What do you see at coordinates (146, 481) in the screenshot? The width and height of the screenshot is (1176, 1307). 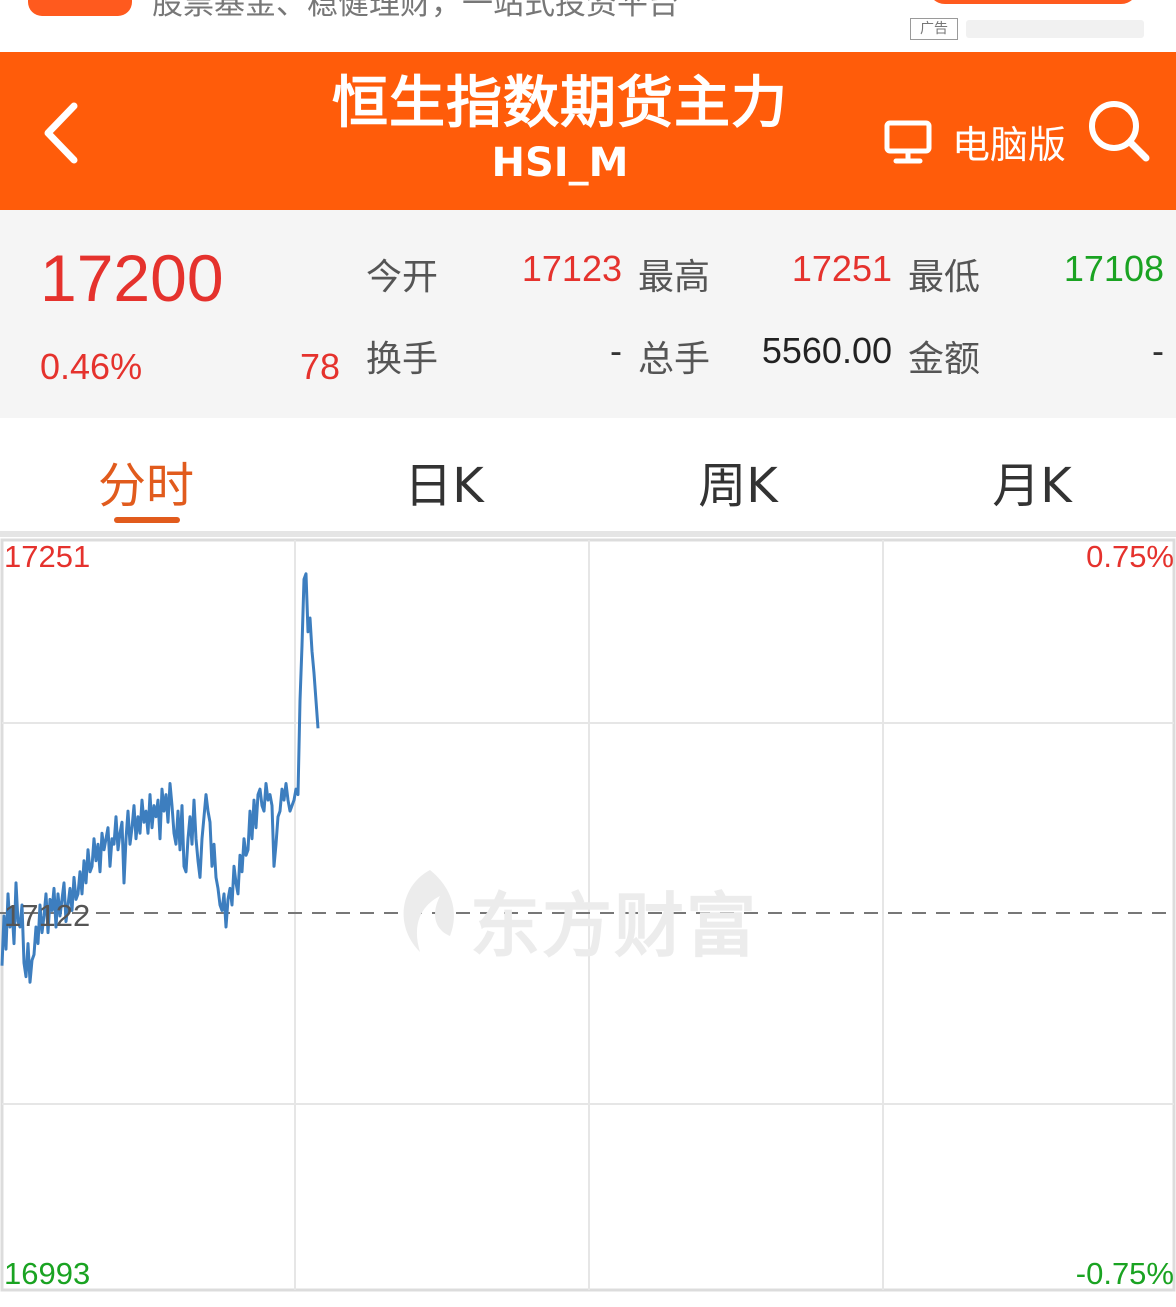 I see `tab-intraday: 分时` at bounding box center [146, 481].